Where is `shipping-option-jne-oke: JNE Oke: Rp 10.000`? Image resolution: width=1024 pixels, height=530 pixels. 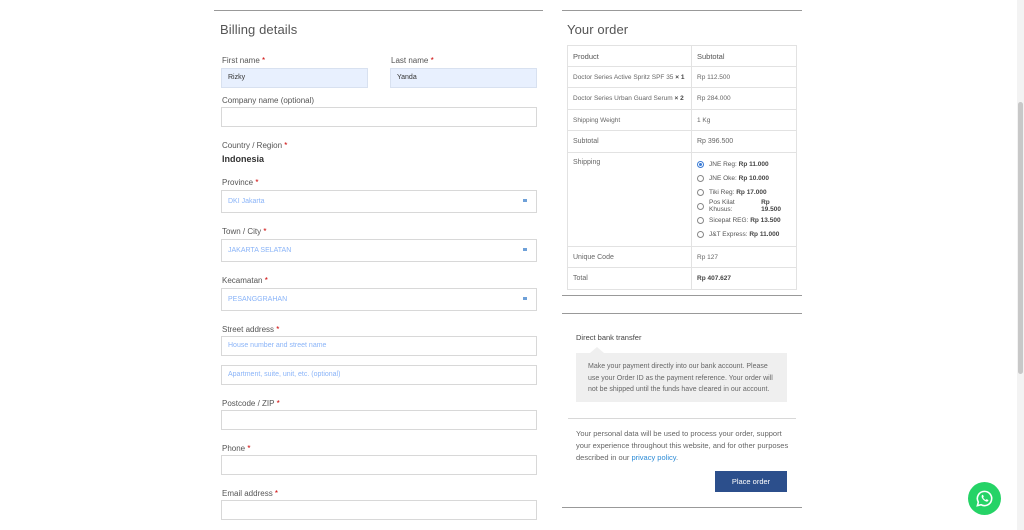 shipping-option-jne-oke: JNE Oke: Rp 10.000 is located at coordinates (744, 178).